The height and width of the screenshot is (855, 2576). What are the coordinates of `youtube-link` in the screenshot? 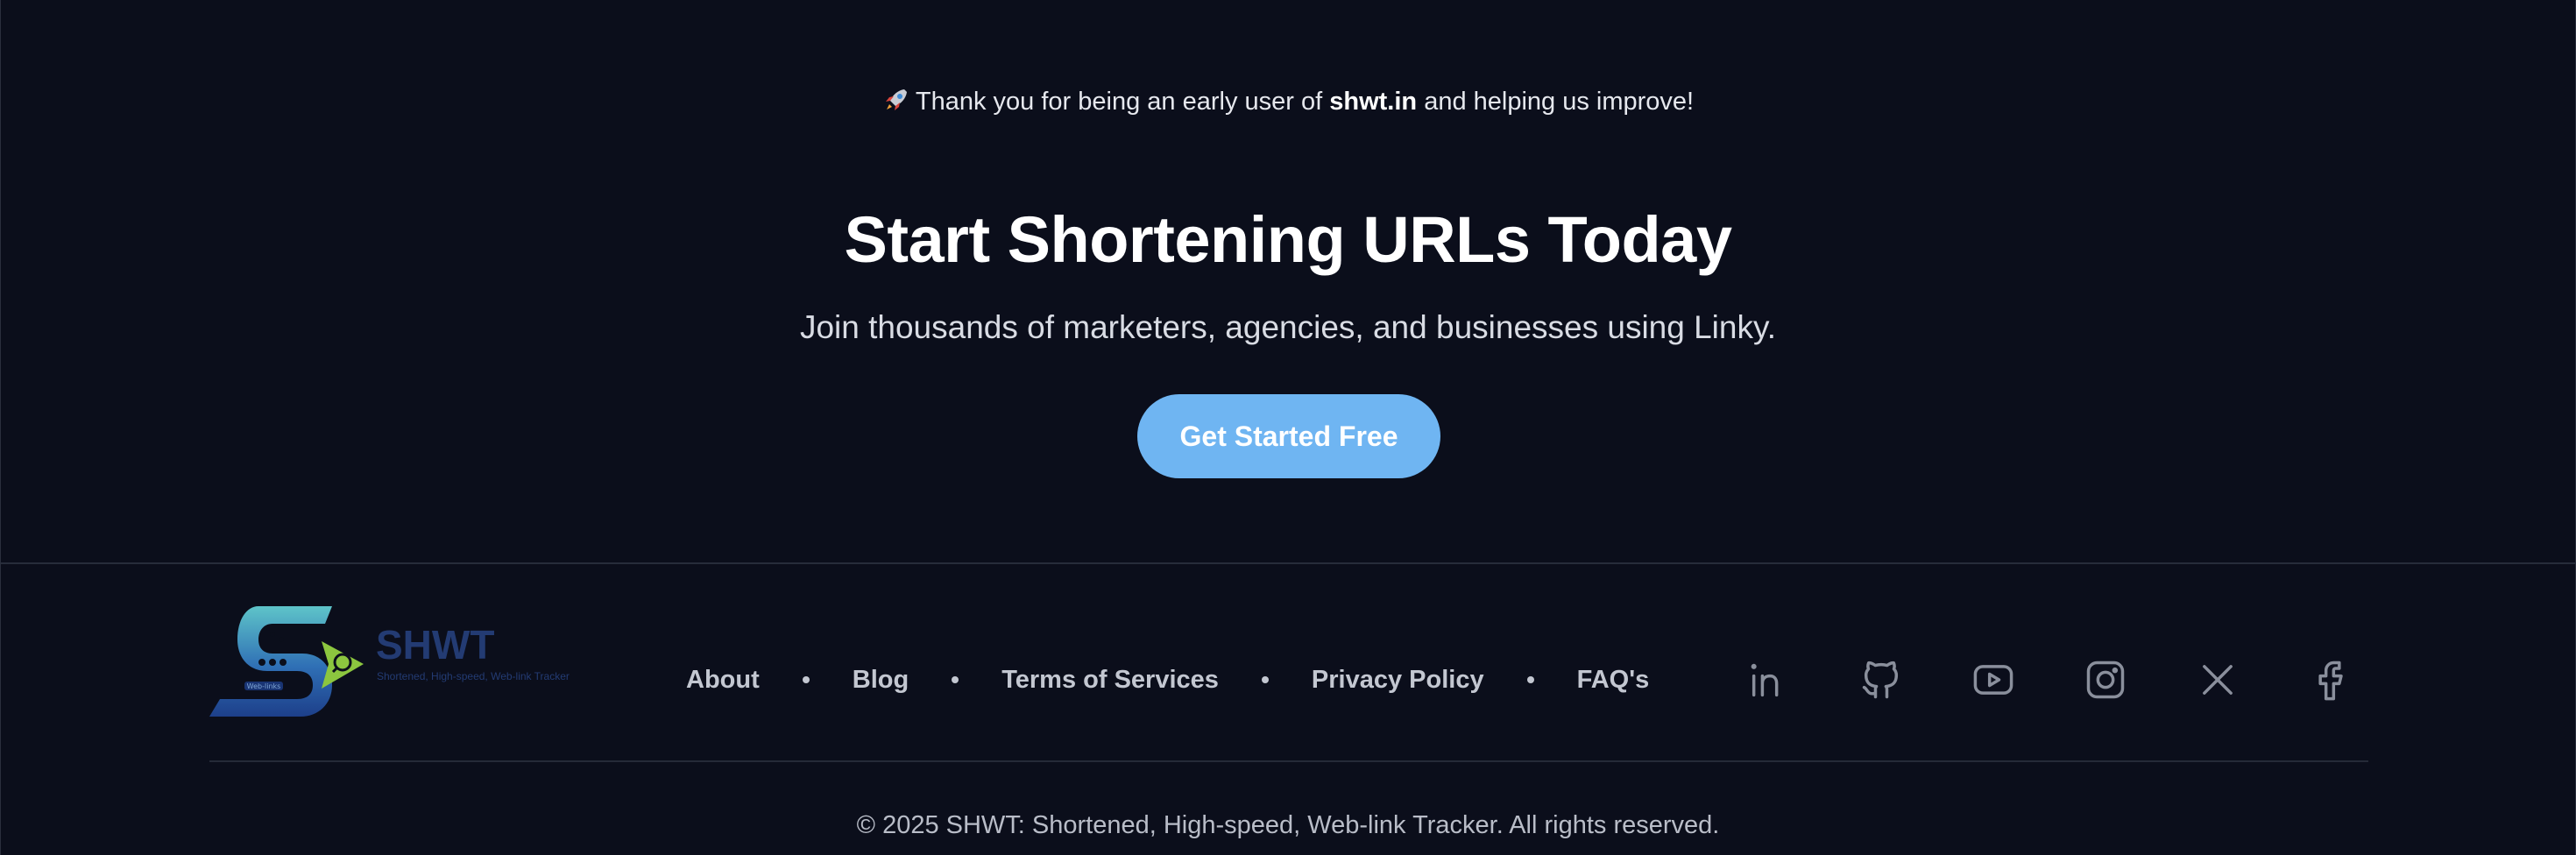 It's located at (1993, 680).